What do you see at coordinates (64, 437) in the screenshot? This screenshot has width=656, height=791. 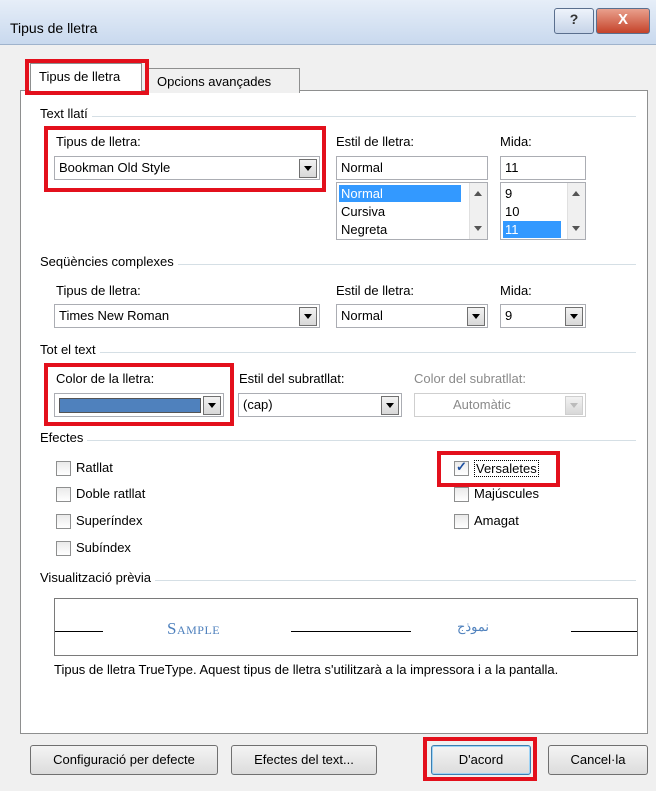 I see `group-effects: Efectes` at bounding box center [64, 437].